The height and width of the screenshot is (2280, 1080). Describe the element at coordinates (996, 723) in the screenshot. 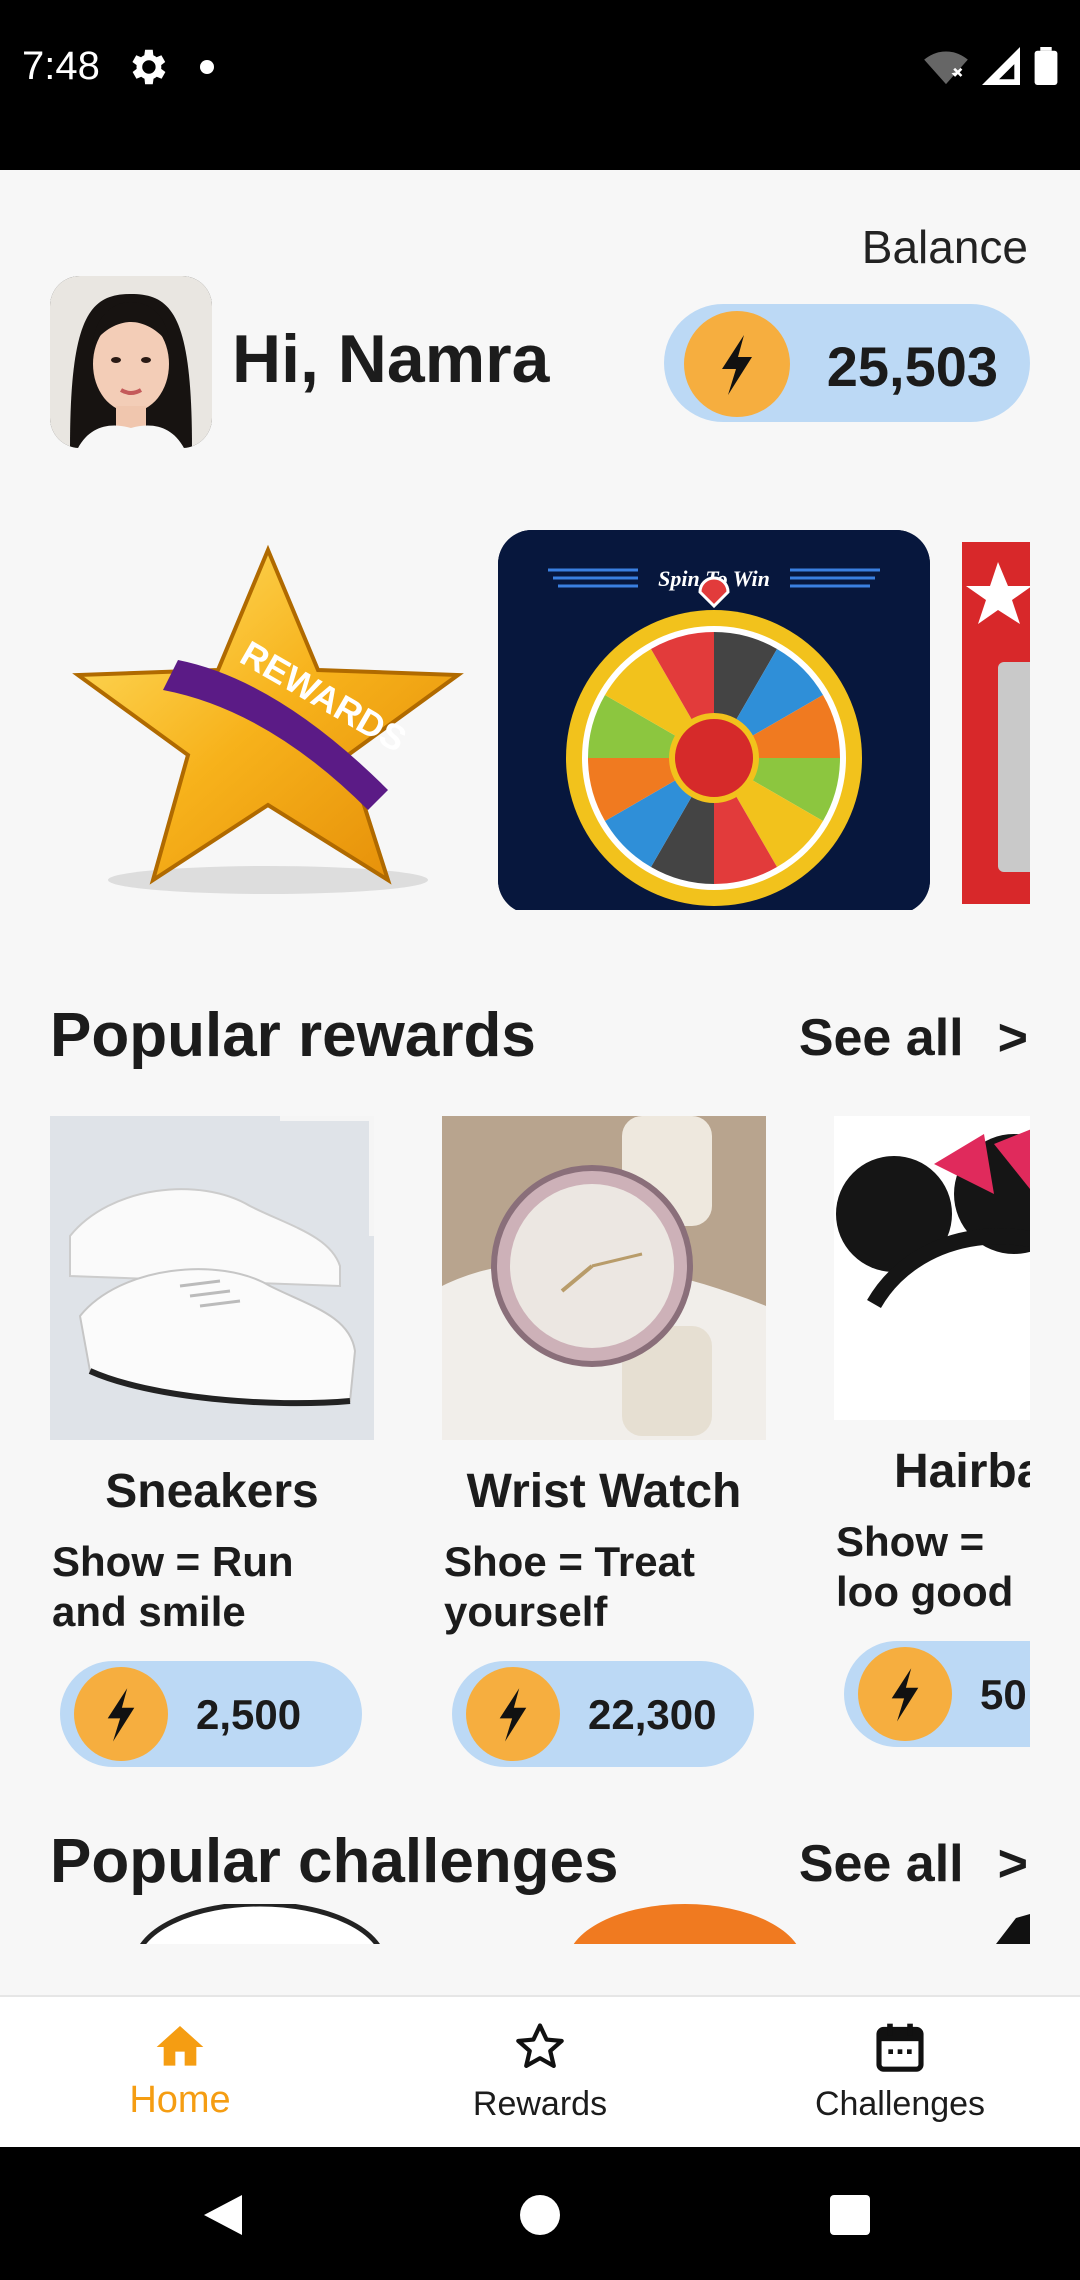

I see `scratch-card-banner` at that location.